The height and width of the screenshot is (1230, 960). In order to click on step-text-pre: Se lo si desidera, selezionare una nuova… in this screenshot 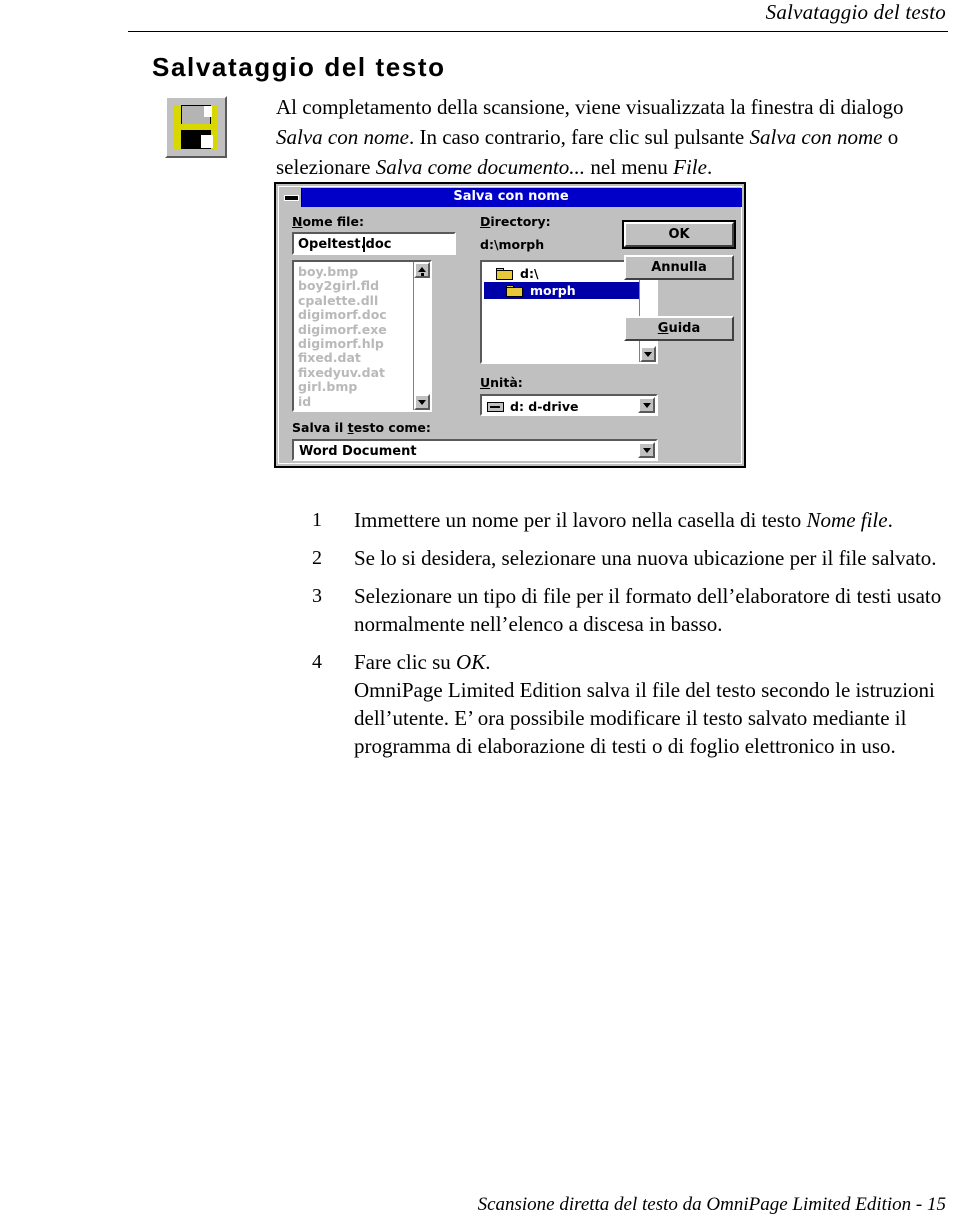, I will do `click(645, 558)`.